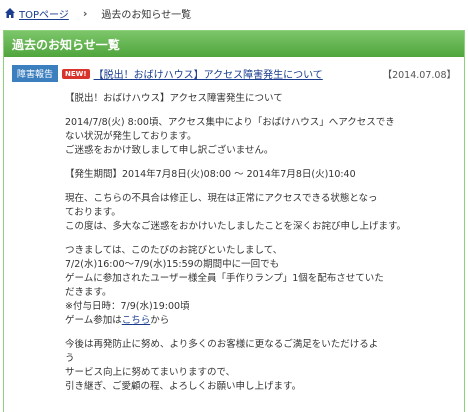 This screenshot has width=468, height=412. I want to click on breadcrumb: TOPページ › 過去のお知らせ一覧, so click(234, 13).